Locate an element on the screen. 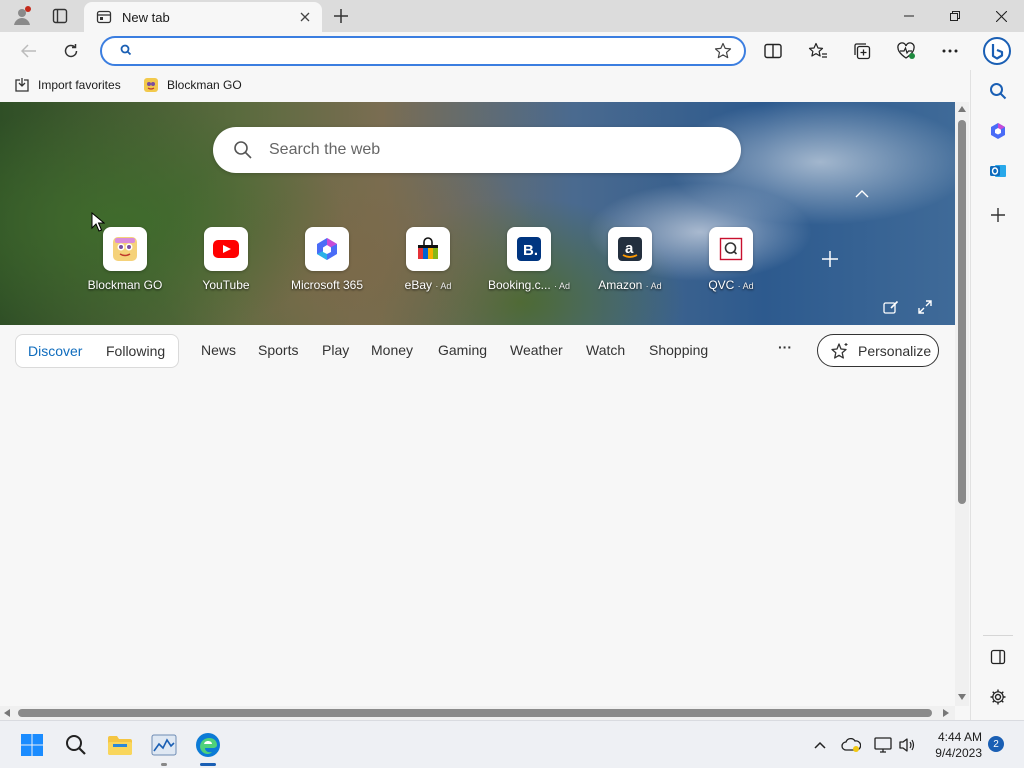 The height and width of the screenshot is (768, 1024). back-button is located at coordinates (29, 51).